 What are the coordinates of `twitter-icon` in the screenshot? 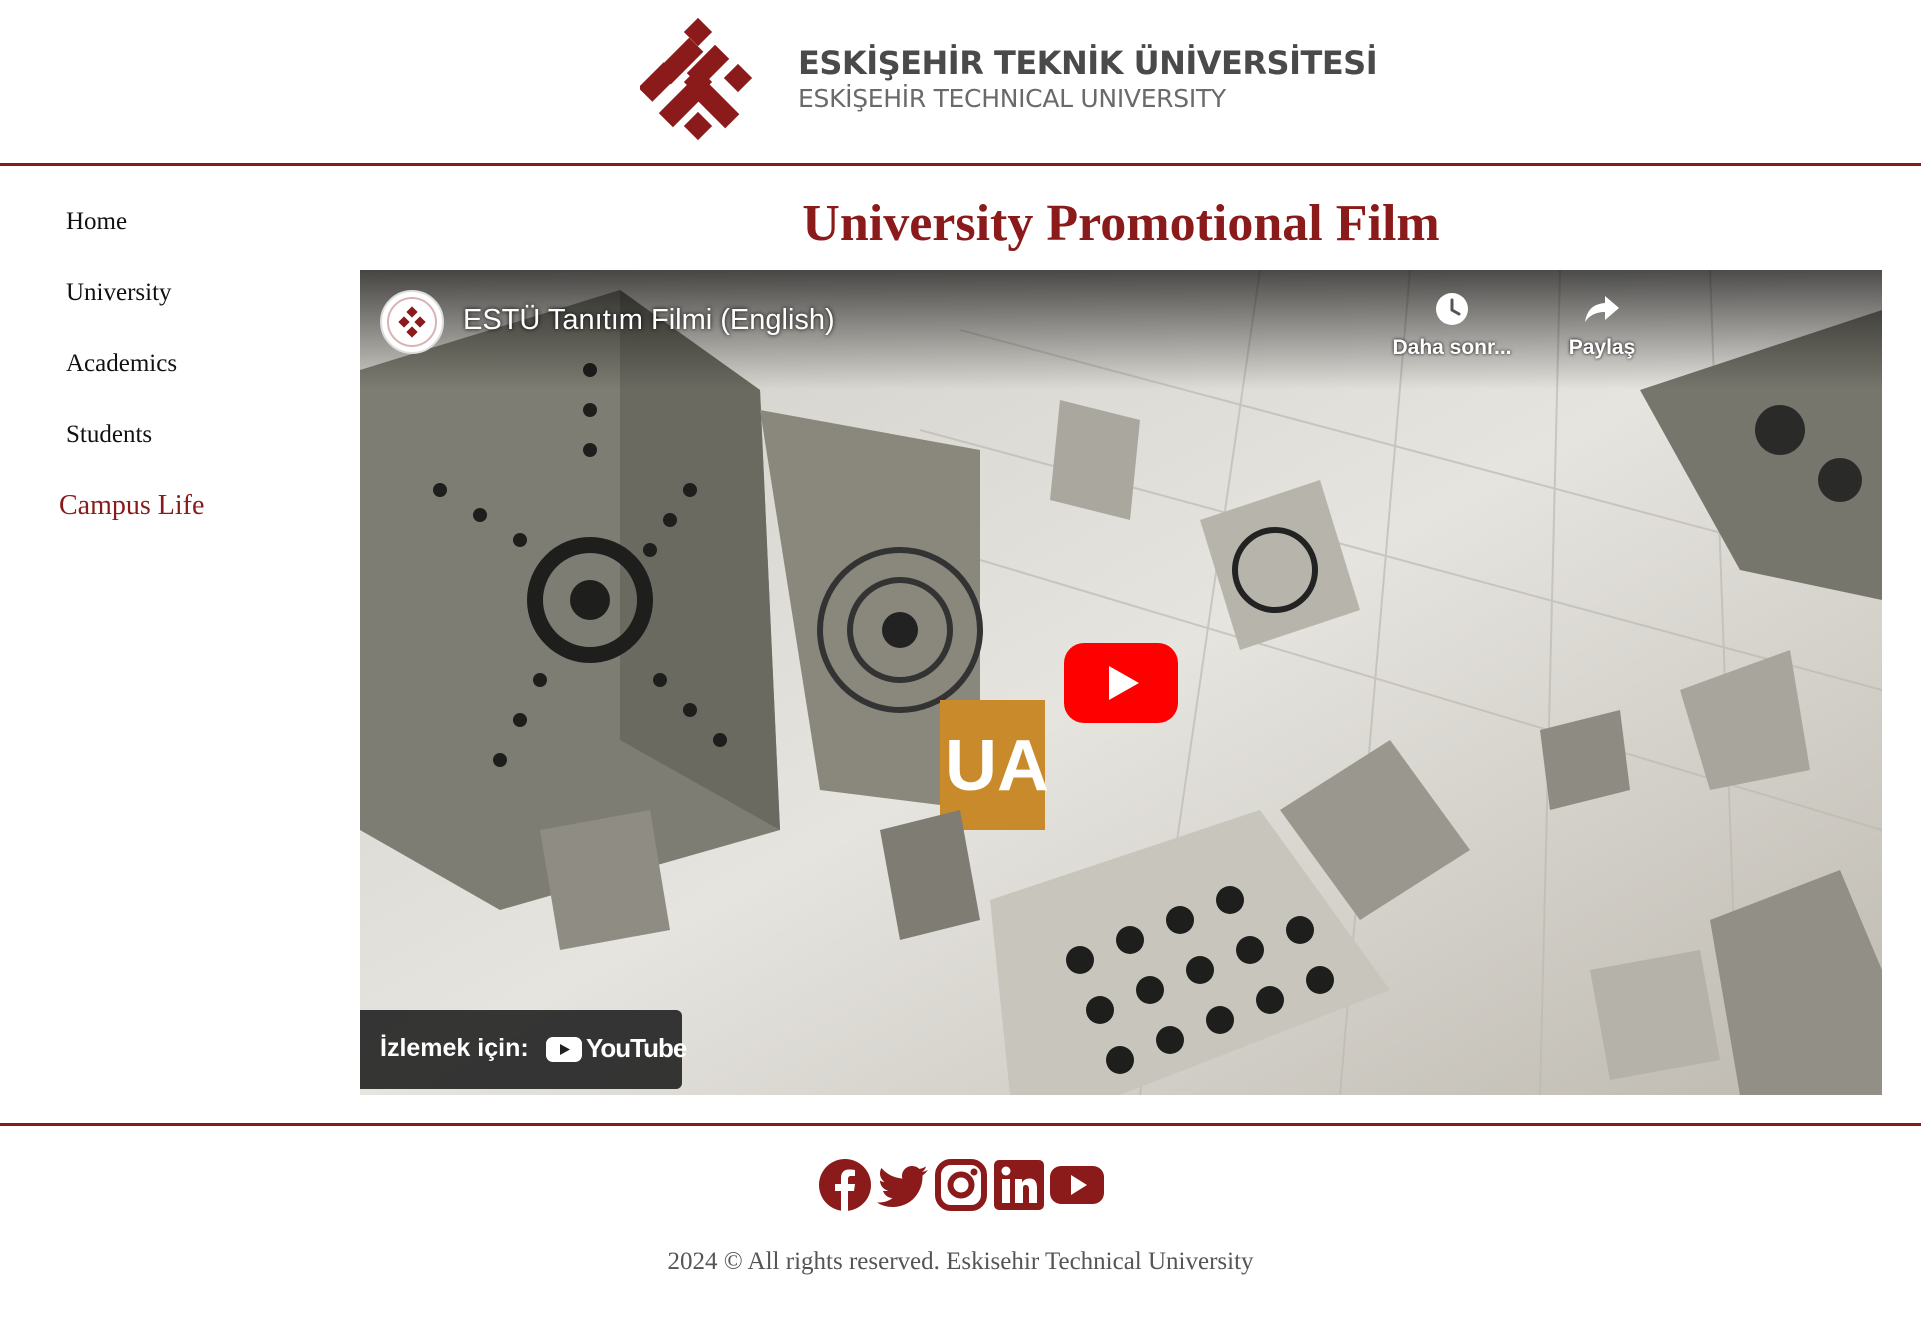 It's located at (903, 1185).